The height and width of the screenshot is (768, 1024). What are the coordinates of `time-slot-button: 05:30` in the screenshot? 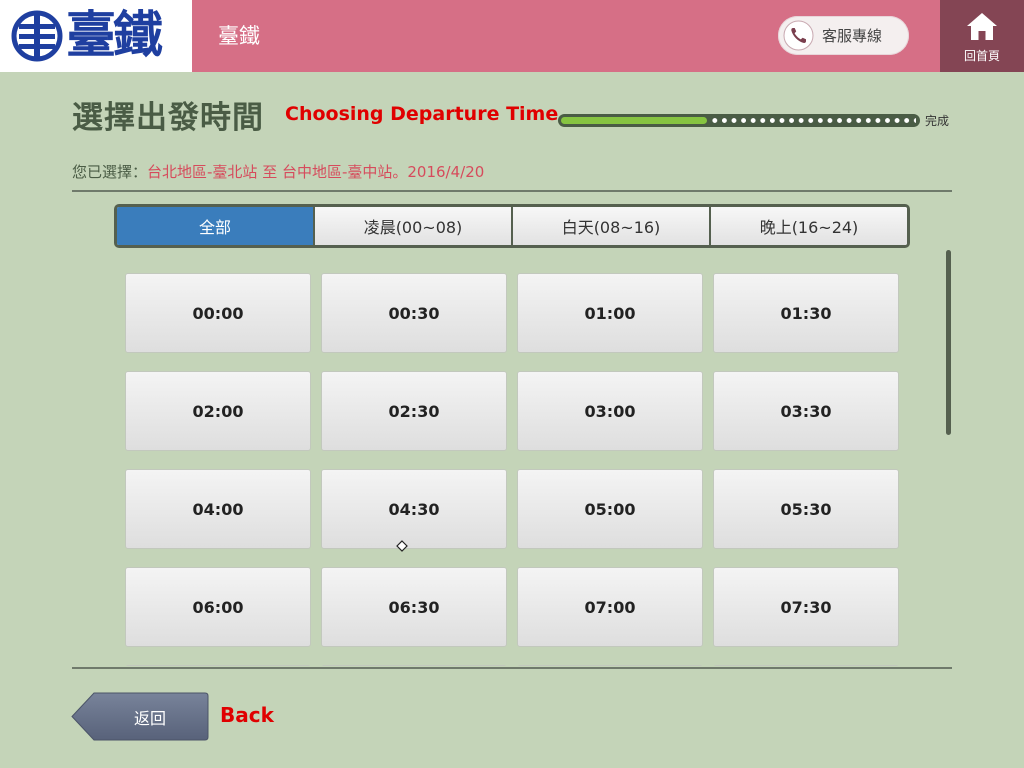 It's located at (806, 509).